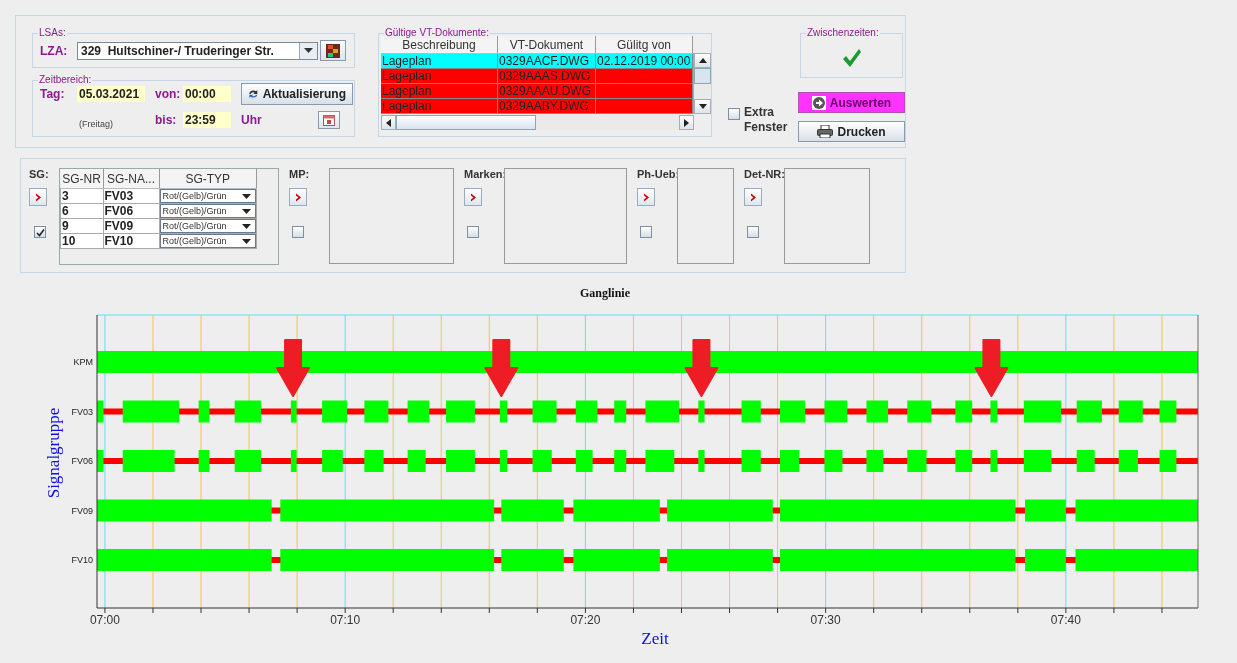 Image resolution: width=1237 pixels, height=663 pixels. I want to click on weekday-label: (Freitag), so click(96, 123).